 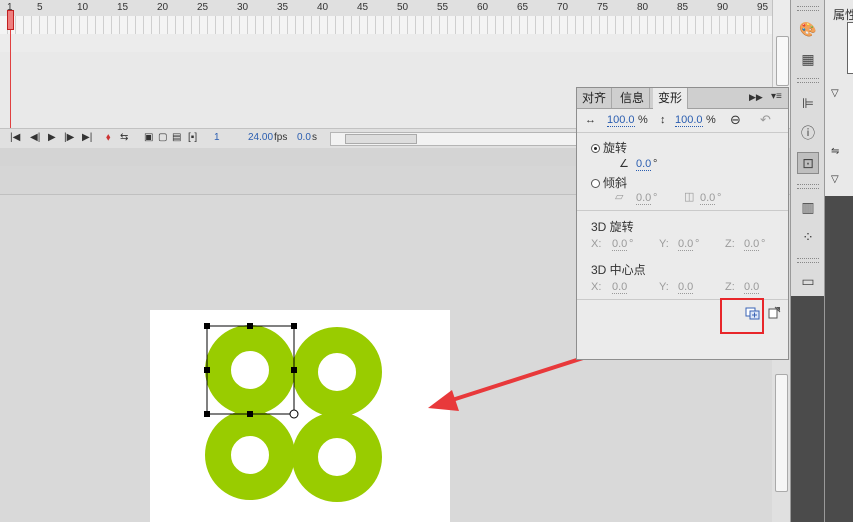 What do you see at coordinates (742, 316) in the screenshot?
I see `highlight-box` at bounding box center [742, 316].